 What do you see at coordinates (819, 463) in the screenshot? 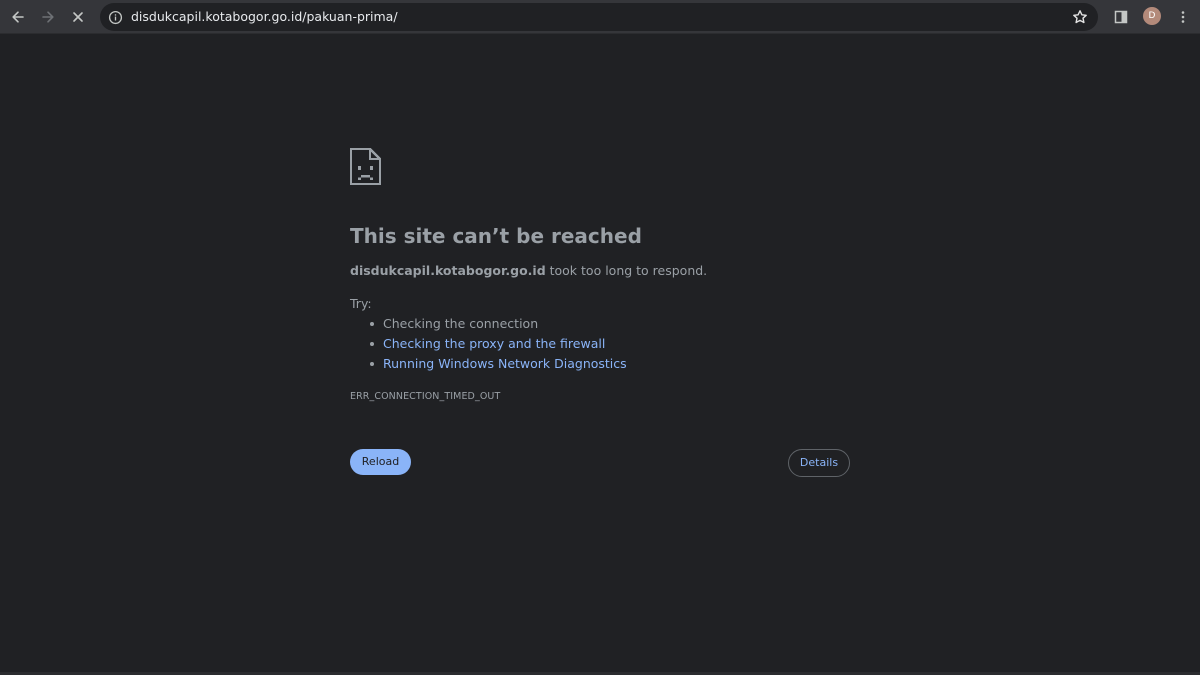
I see `details-button: Details` at bounding box center [819, 463].